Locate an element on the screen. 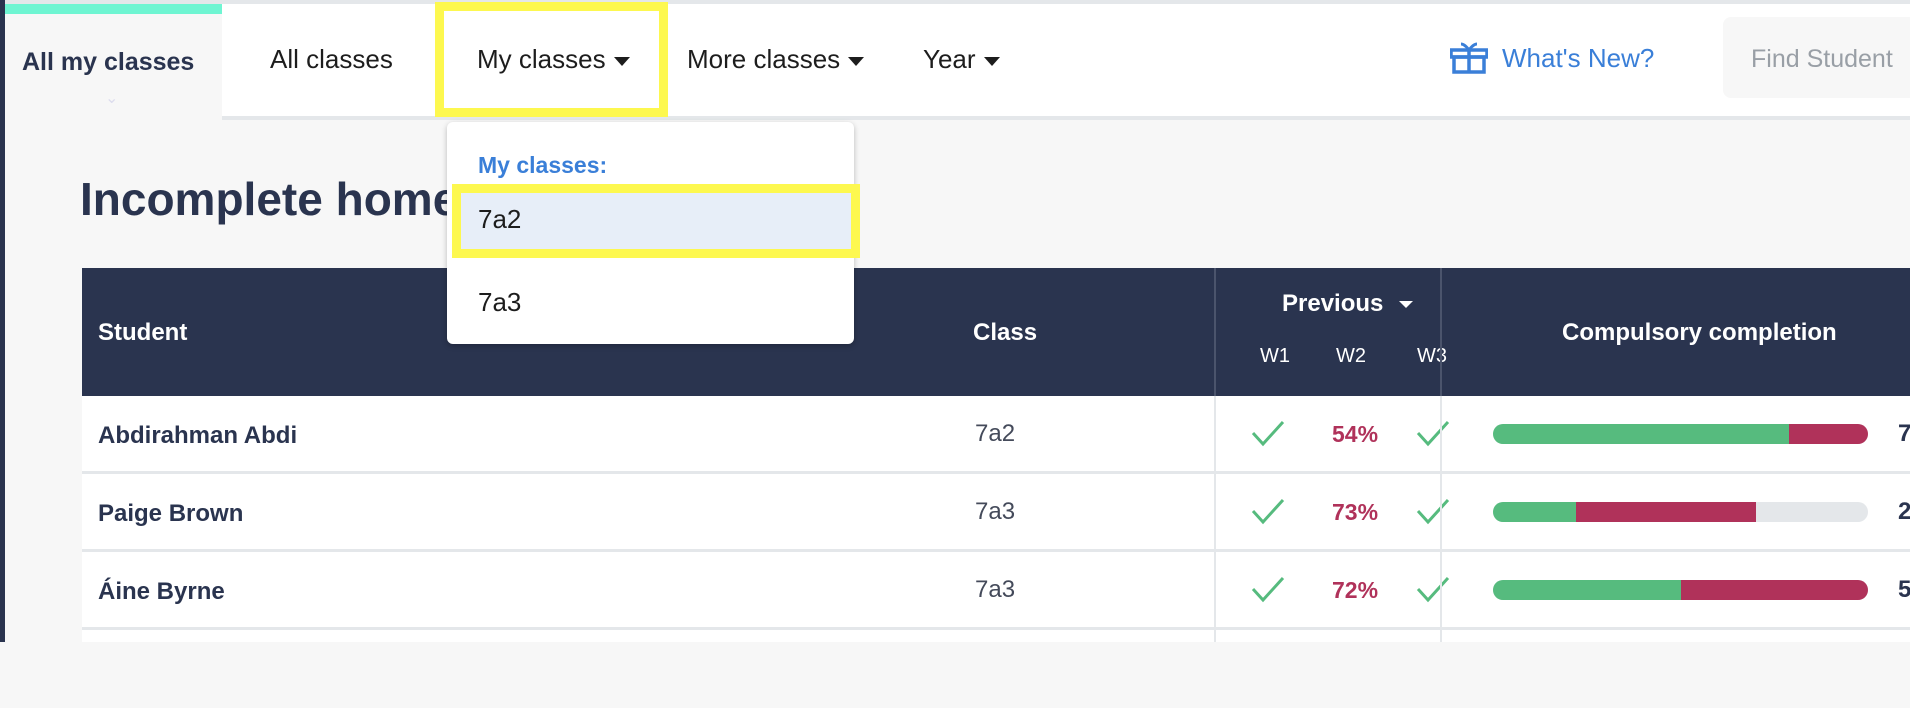  dropdown-option-7a3: 7a3 is located at coordinates (650, 304).